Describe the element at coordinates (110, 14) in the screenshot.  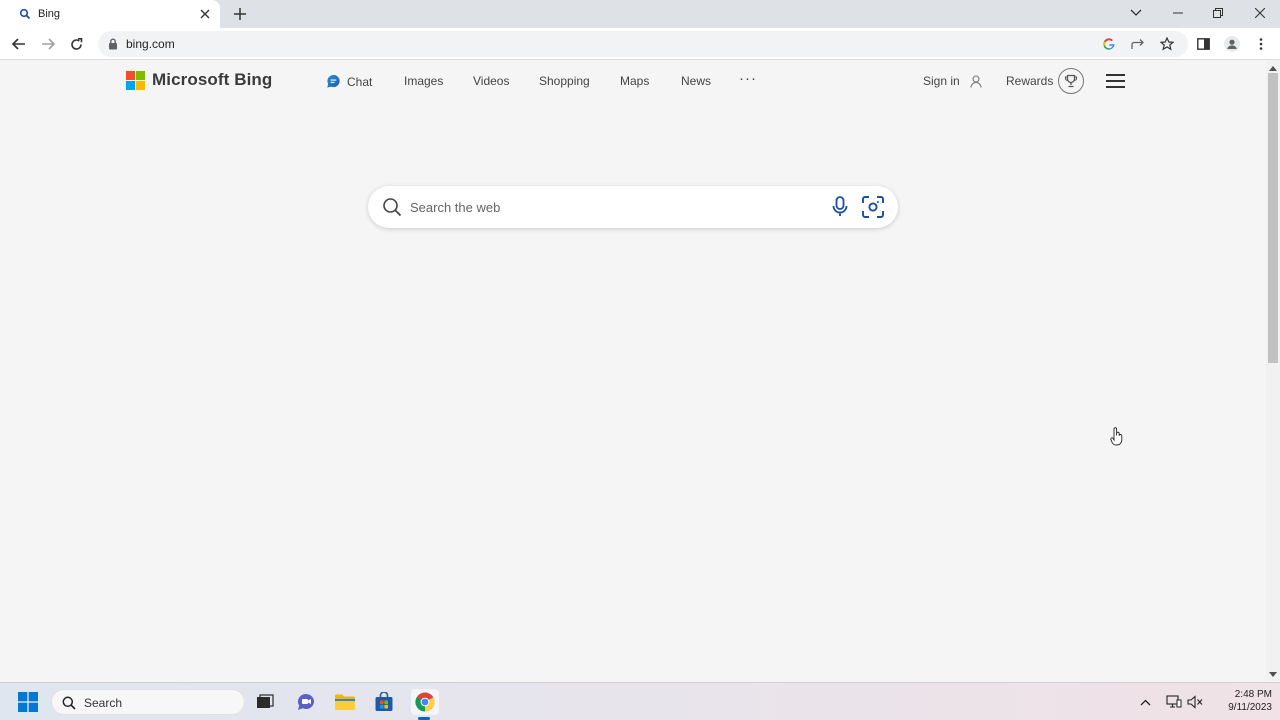
I see `tab-bing: Bing` at that location.